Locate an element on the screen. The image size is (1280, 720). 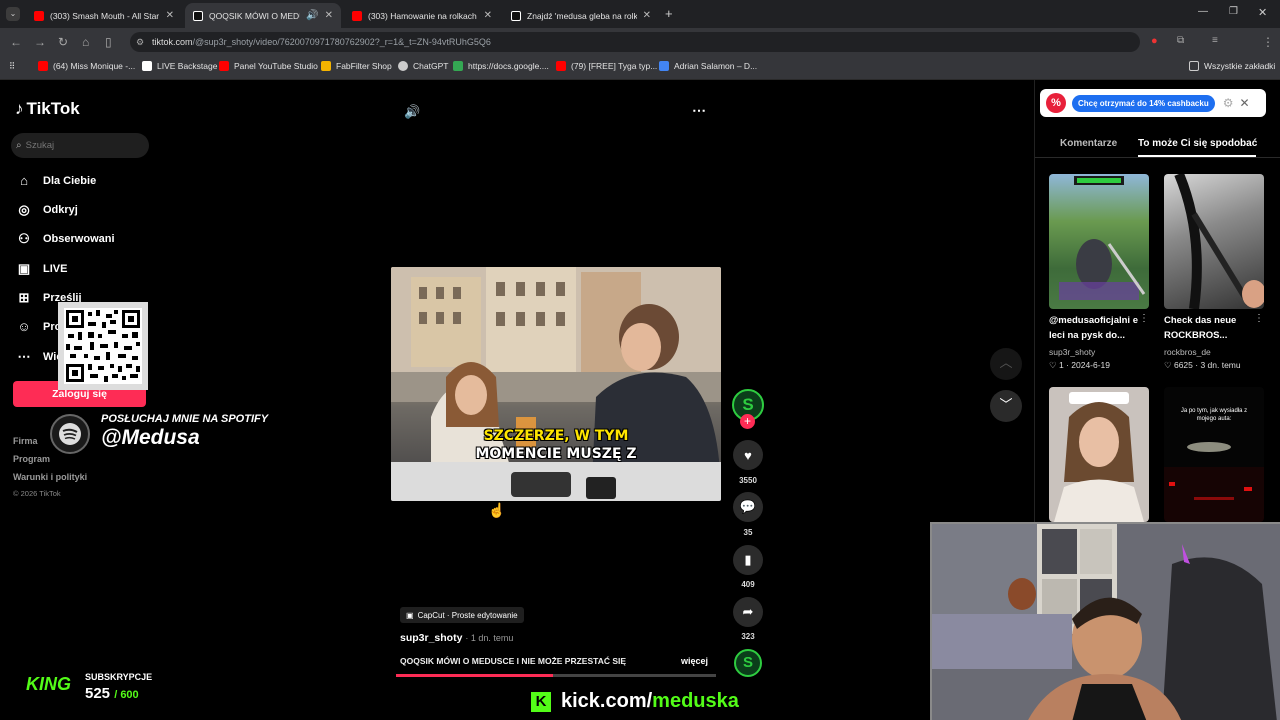
home-icon: ⌂ is located at coordinates (85, 42).